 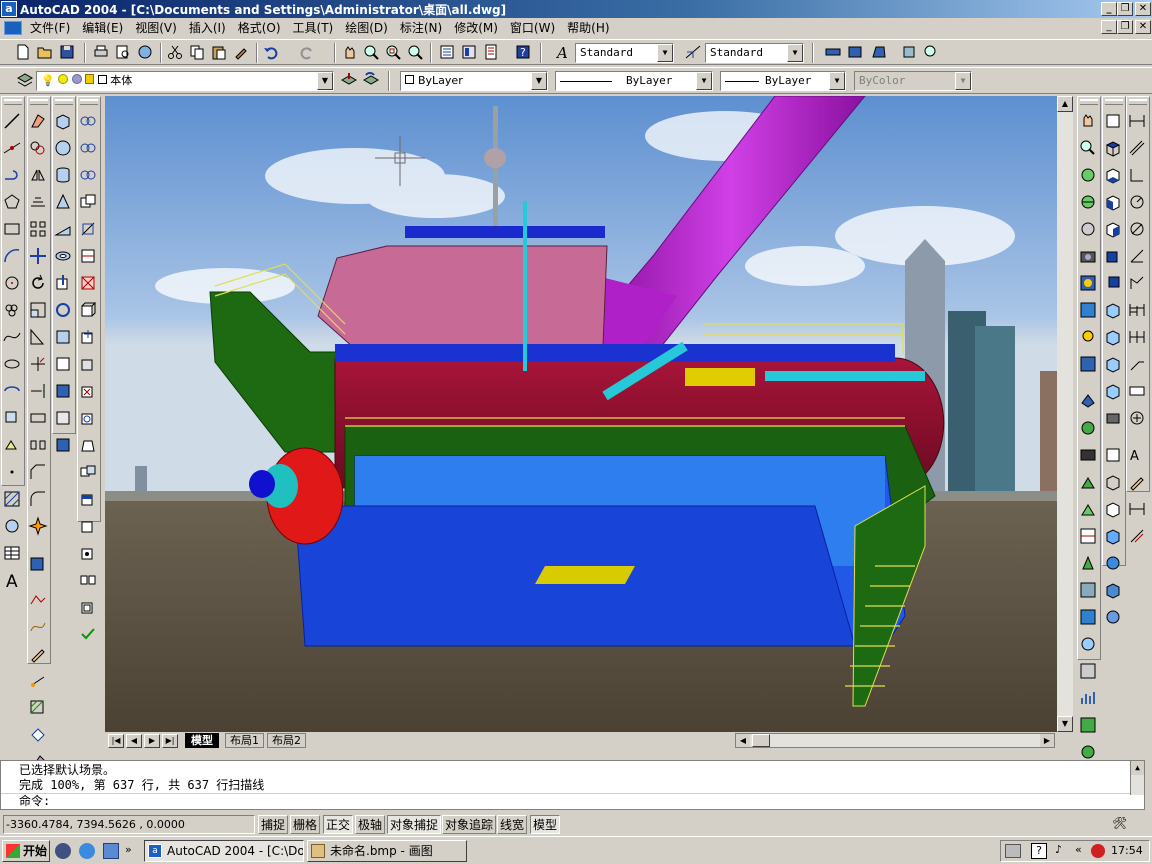 What do you see at coordinates (1039, 851) in the screenshot?
I see `help-tray-icon: ?` at bounding box center [1039, 851].